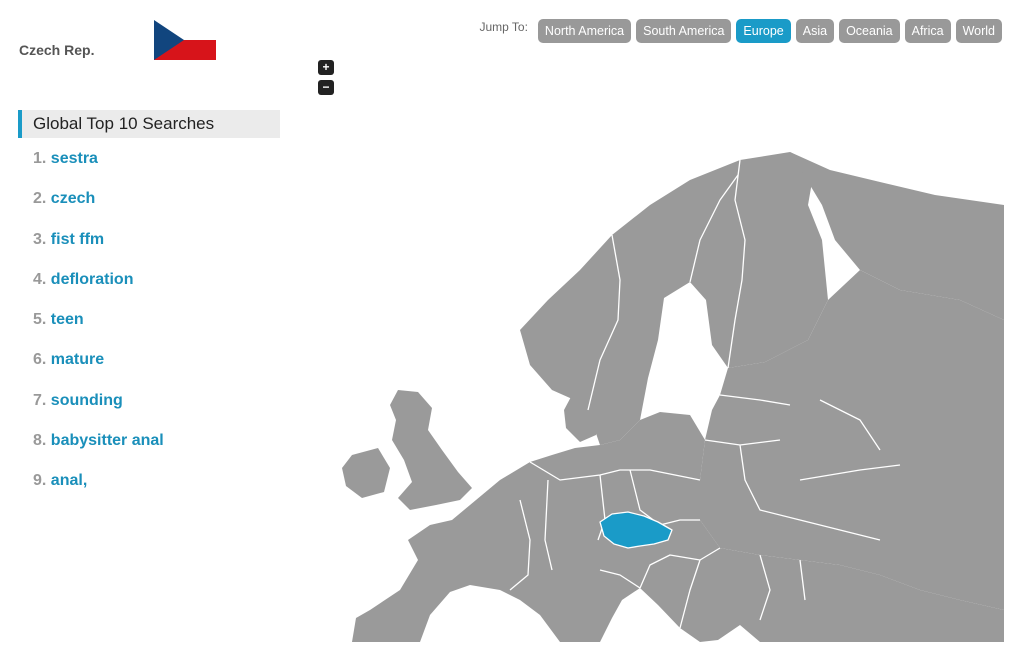 This screenshot has width=1024, height=652. What do you see at coordinates (326, 67) in the screenshot?
I see `zoom-in-button: +` at bounding box center [326, 67].